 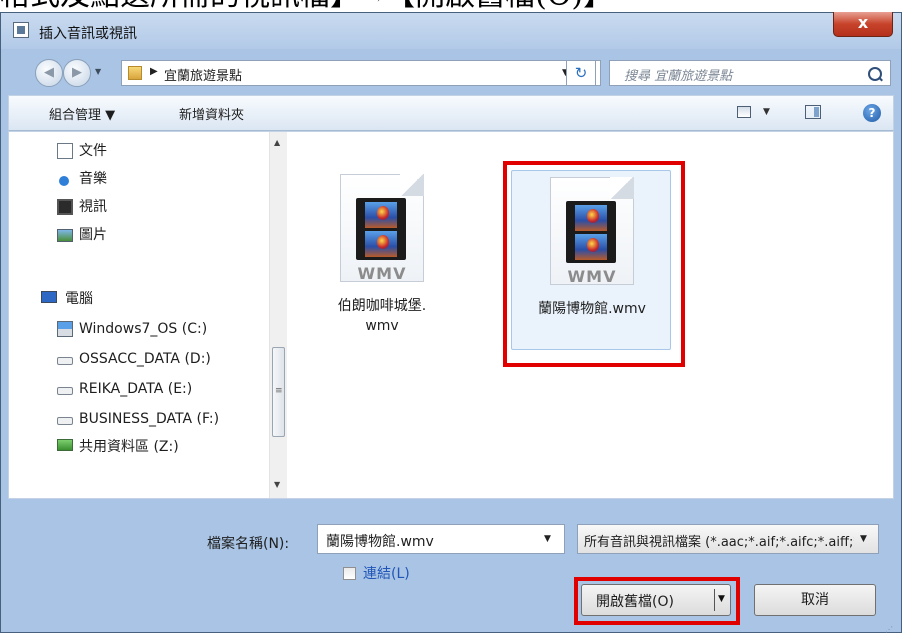 What do you see at coordinates (382, 316) in the screenshot?
I see `file-name: 伯朗咖啡城堡. wmv` at bounding box center [382, 316].